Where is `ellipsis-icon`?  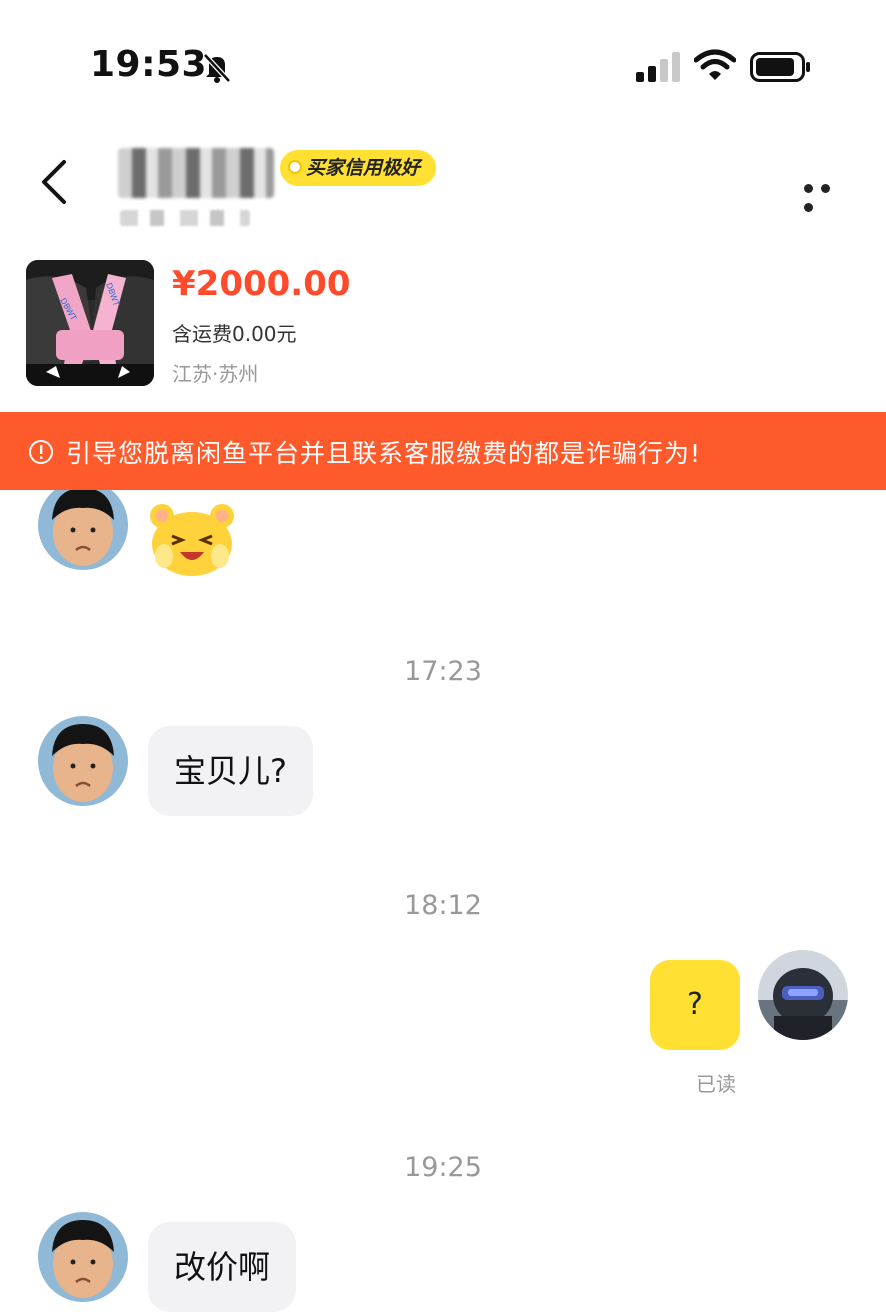
ellipsis-icon is located at coordinates (829, 195).